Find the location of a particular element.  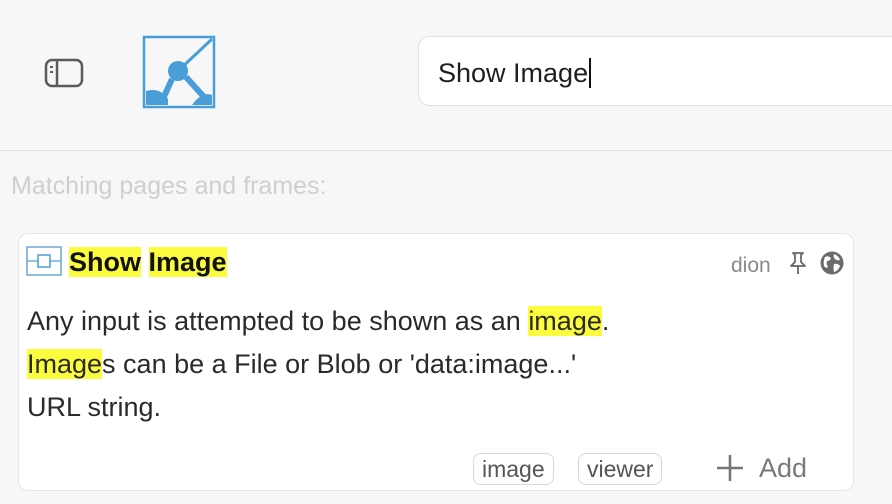

sidebar-toggle-icon is located at coordinates (64, 73).